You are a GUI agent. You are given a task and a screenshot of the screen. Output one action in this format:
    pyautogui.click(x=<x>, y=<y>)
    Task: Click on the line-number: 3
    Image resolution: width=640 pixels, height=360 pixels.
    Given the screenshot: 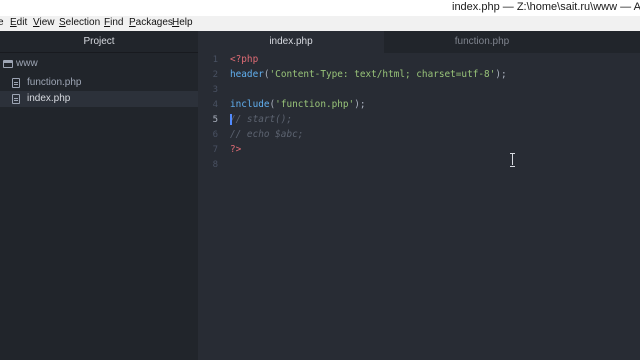 What is the action you would take?
    pyautogui.click(x=215, y=90)
    